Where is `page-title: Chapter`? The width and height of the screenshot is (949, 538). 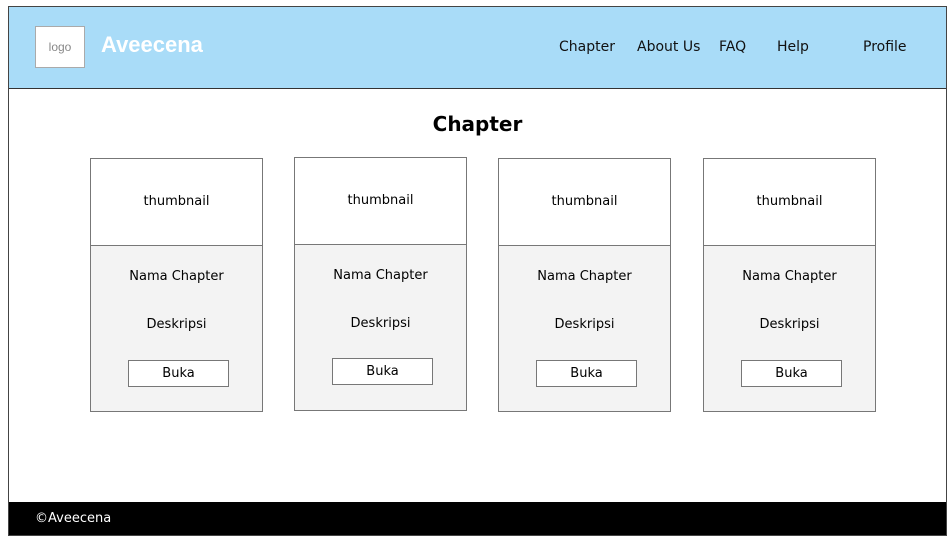
page-title: Chapter is located at coordinates (477, 124).